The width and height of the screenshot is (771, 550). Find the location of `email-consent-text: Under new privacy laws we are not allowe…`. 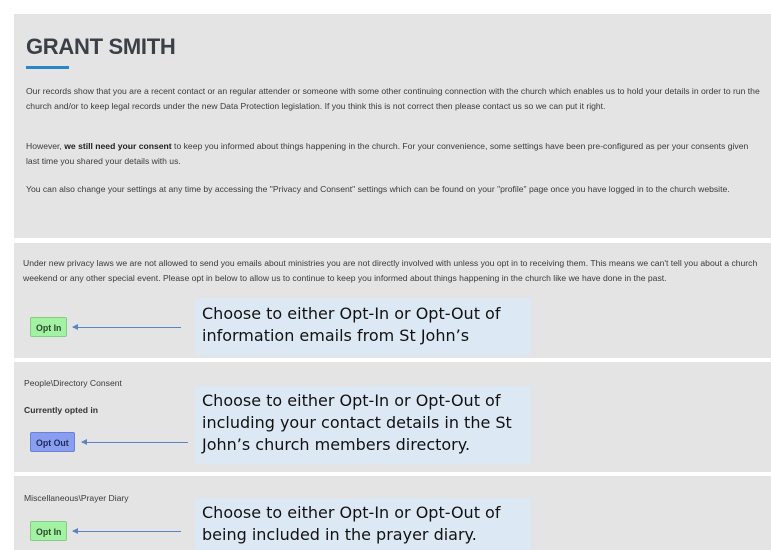

email-consent-text: Under new privacy laws we are not allowe… is located at coordinates (390, 270).